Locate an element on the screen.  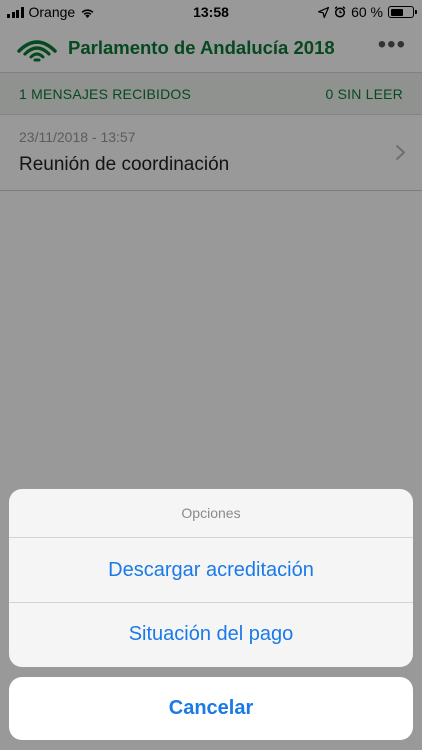
download-accreditation-button: Descargar acreditación is located at coordinates (211, 570).